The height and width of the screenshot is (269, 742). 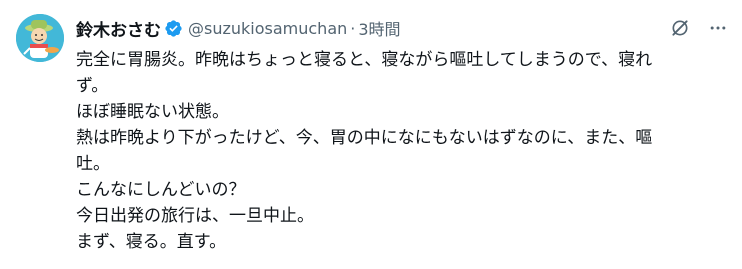 What do you see at coordinates (195, 216) in the screenshot?
I see `tweet-text-line: 今日出発の旅行は、一旦中止。` at bounding box center [195, 216].